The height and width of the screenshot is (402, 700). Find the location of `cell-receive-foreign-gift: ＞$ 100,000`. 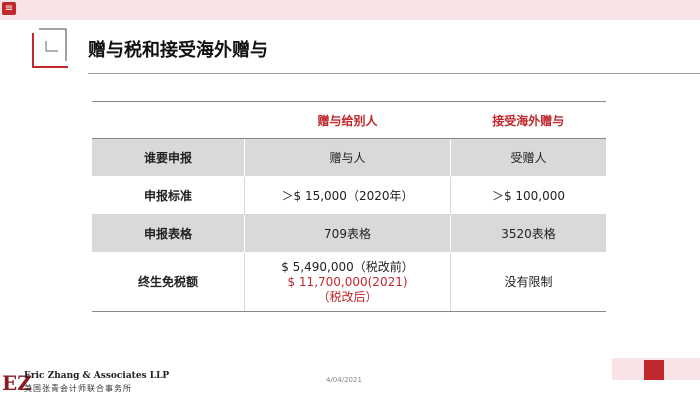

cell-receive-foreign-gift: ＞$ 100,000 is located at coordinates (528, 195).